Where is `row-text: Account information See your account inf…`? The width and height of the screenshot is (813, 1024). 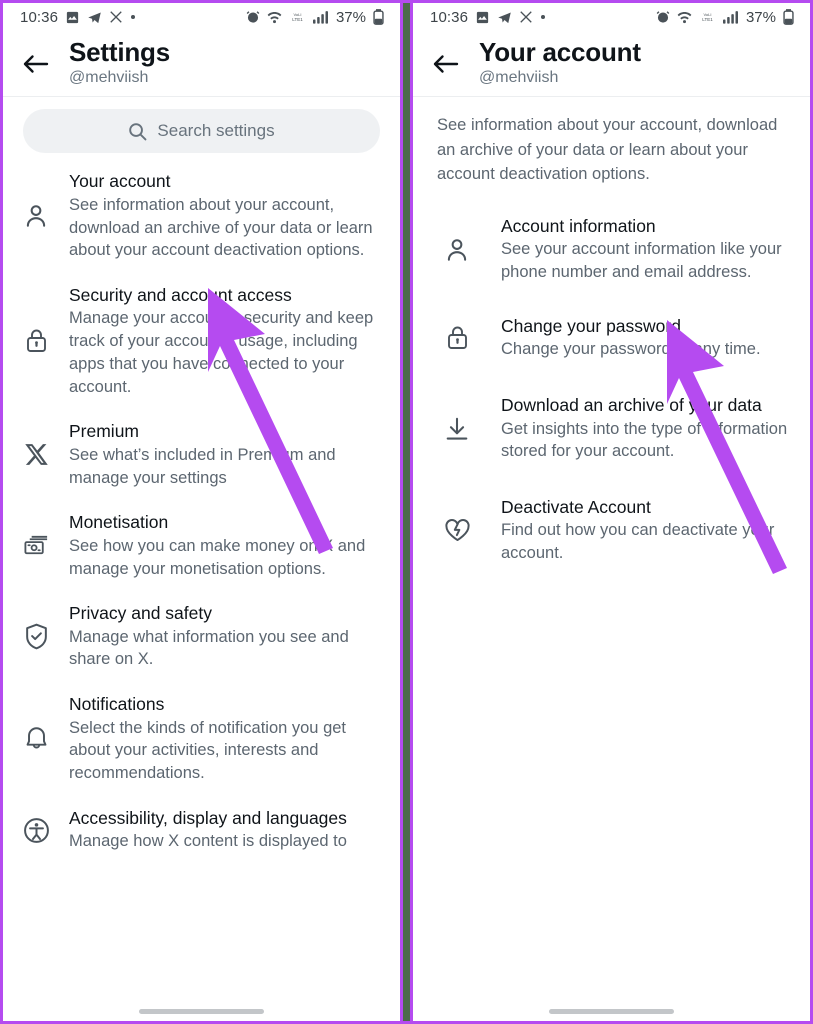
row-text: Account information See your account inf… is located at coordinates (646, 249).